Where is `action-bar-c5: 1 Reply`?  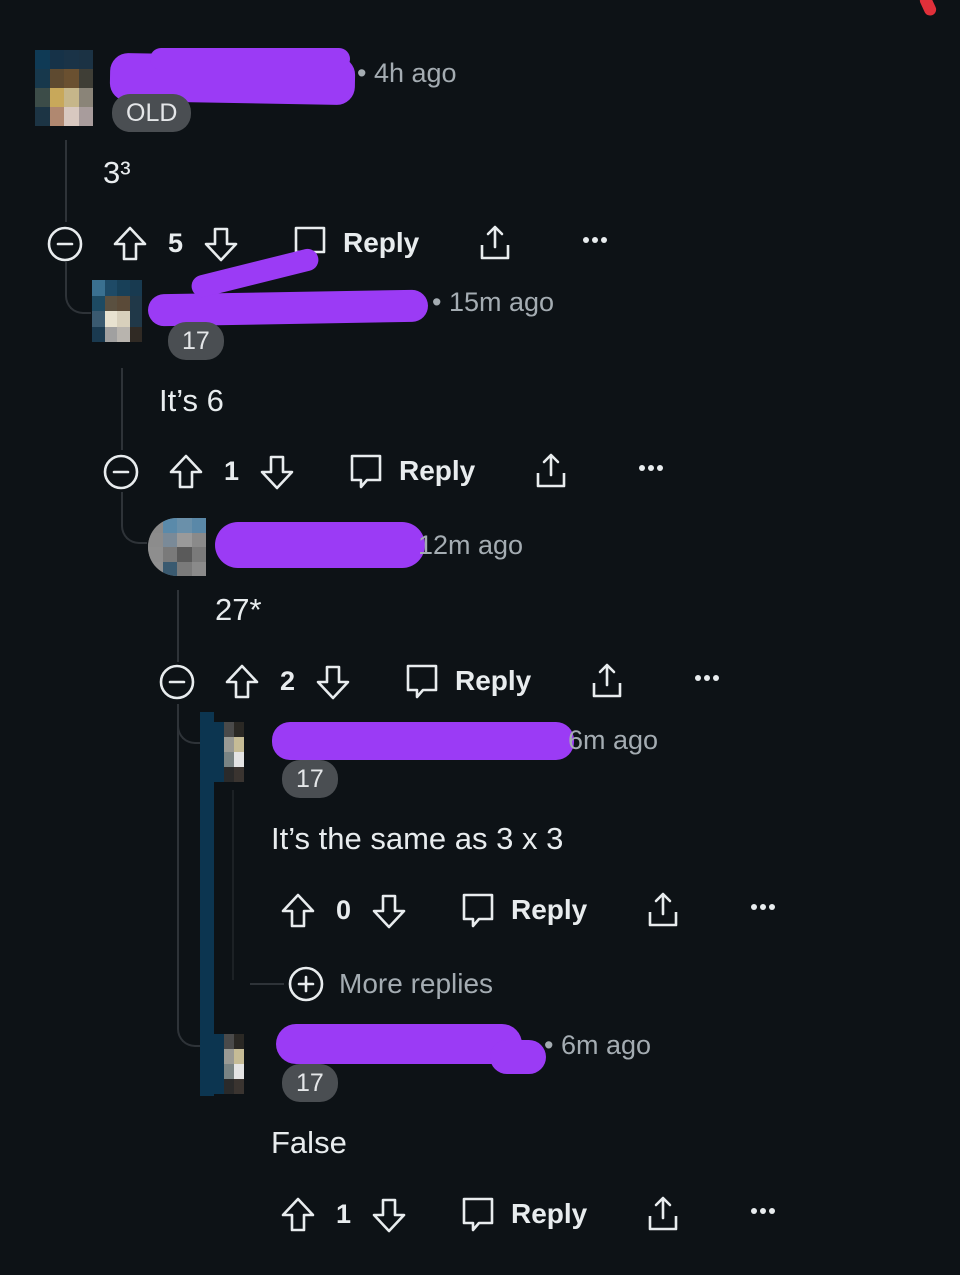 action-bar-c5: 1 Reply is located at coordinates (504, 1214).